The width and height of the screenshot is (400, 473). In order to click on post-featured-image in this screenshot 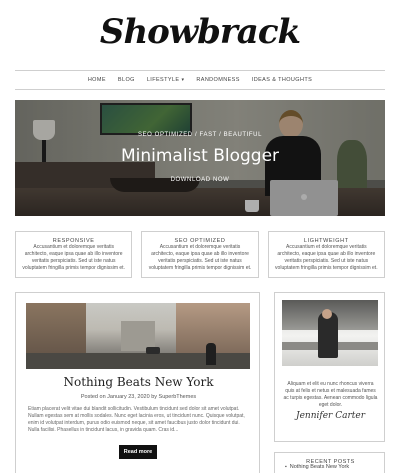, I will do `click(138, 336)`.